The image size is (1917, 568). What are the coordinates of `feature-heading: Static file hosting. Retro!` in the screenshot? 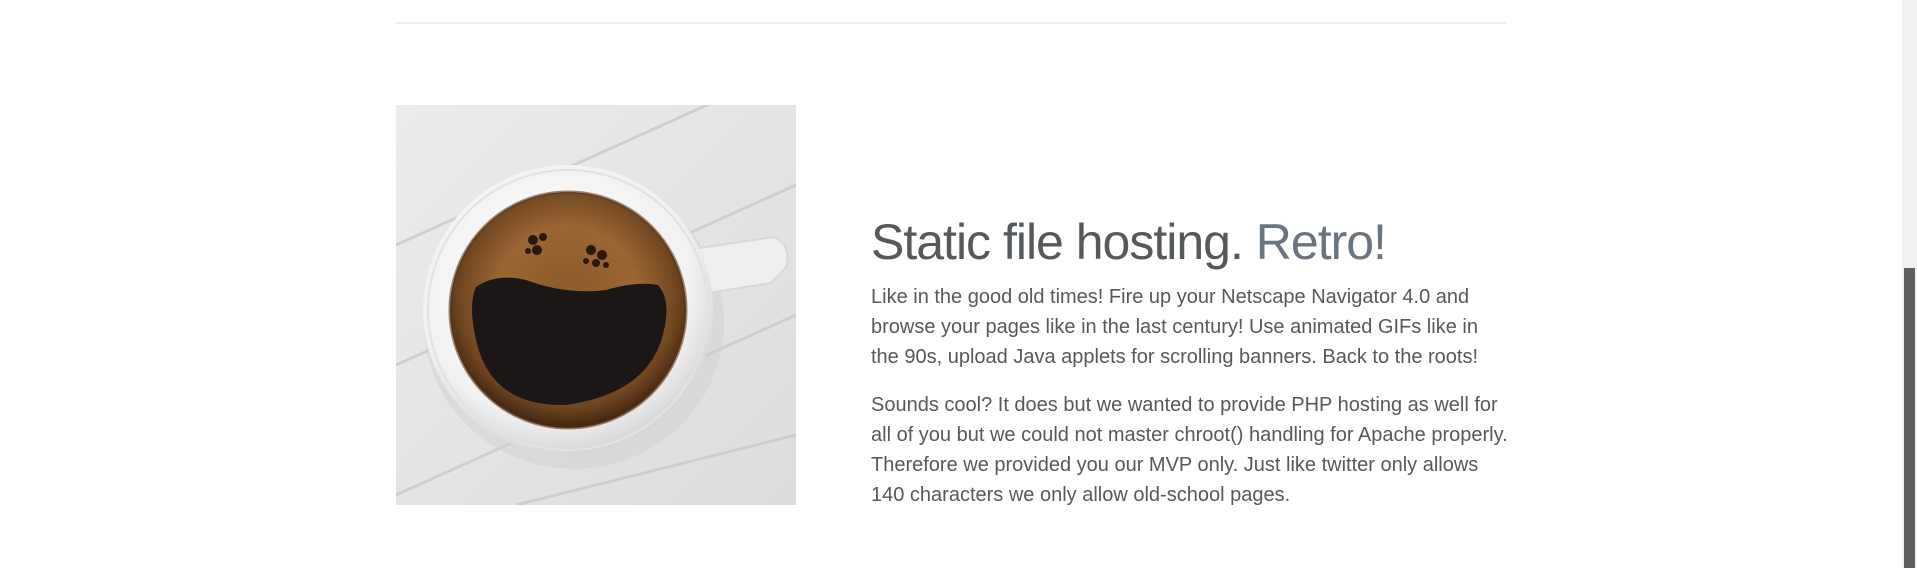 It's located at (1191, 242).